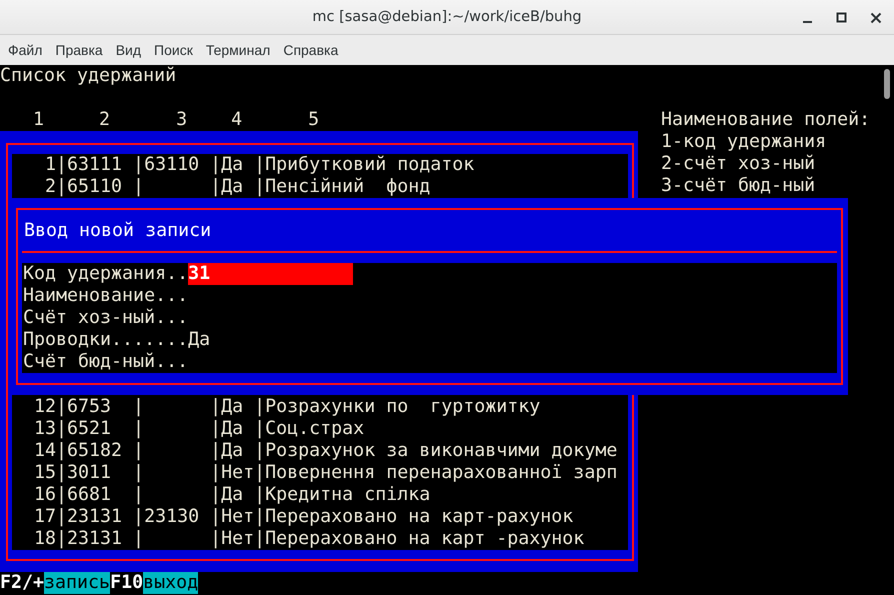 This screenshot has width=894, height=595. Describe the element at coordinates (320, 473) in the screenshot. I see `list-row: 15|3011 | |Нет|Повернення перенарахованної зарп` at that location.